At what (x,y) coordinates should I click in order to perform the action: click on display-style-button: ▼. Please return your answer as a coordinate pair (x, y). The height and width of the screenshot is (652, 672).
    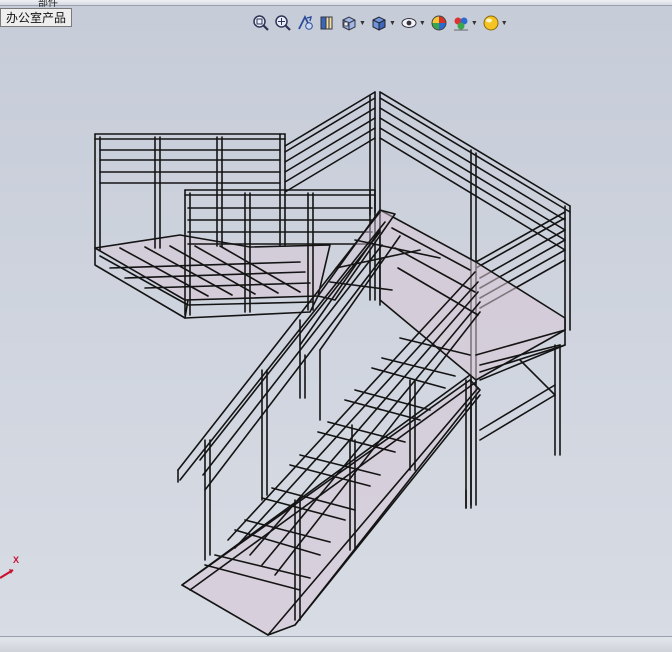
    Looking at the image, I should click on (383, 23).